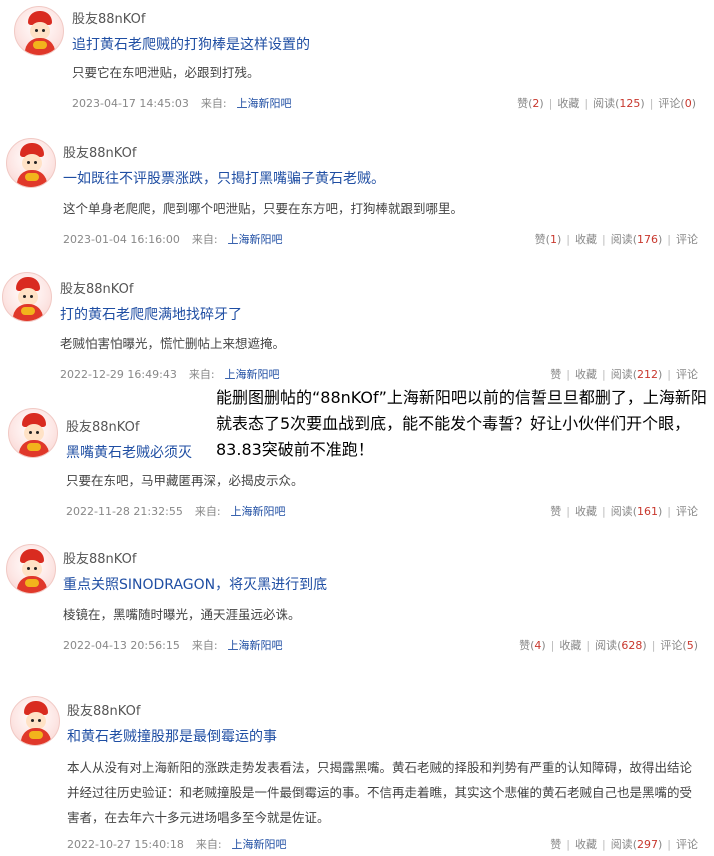  What do you see at coordinates (548, 239) in the screenshot?
I see `like-button: 赞(1)` at bounding box center [548, 239].